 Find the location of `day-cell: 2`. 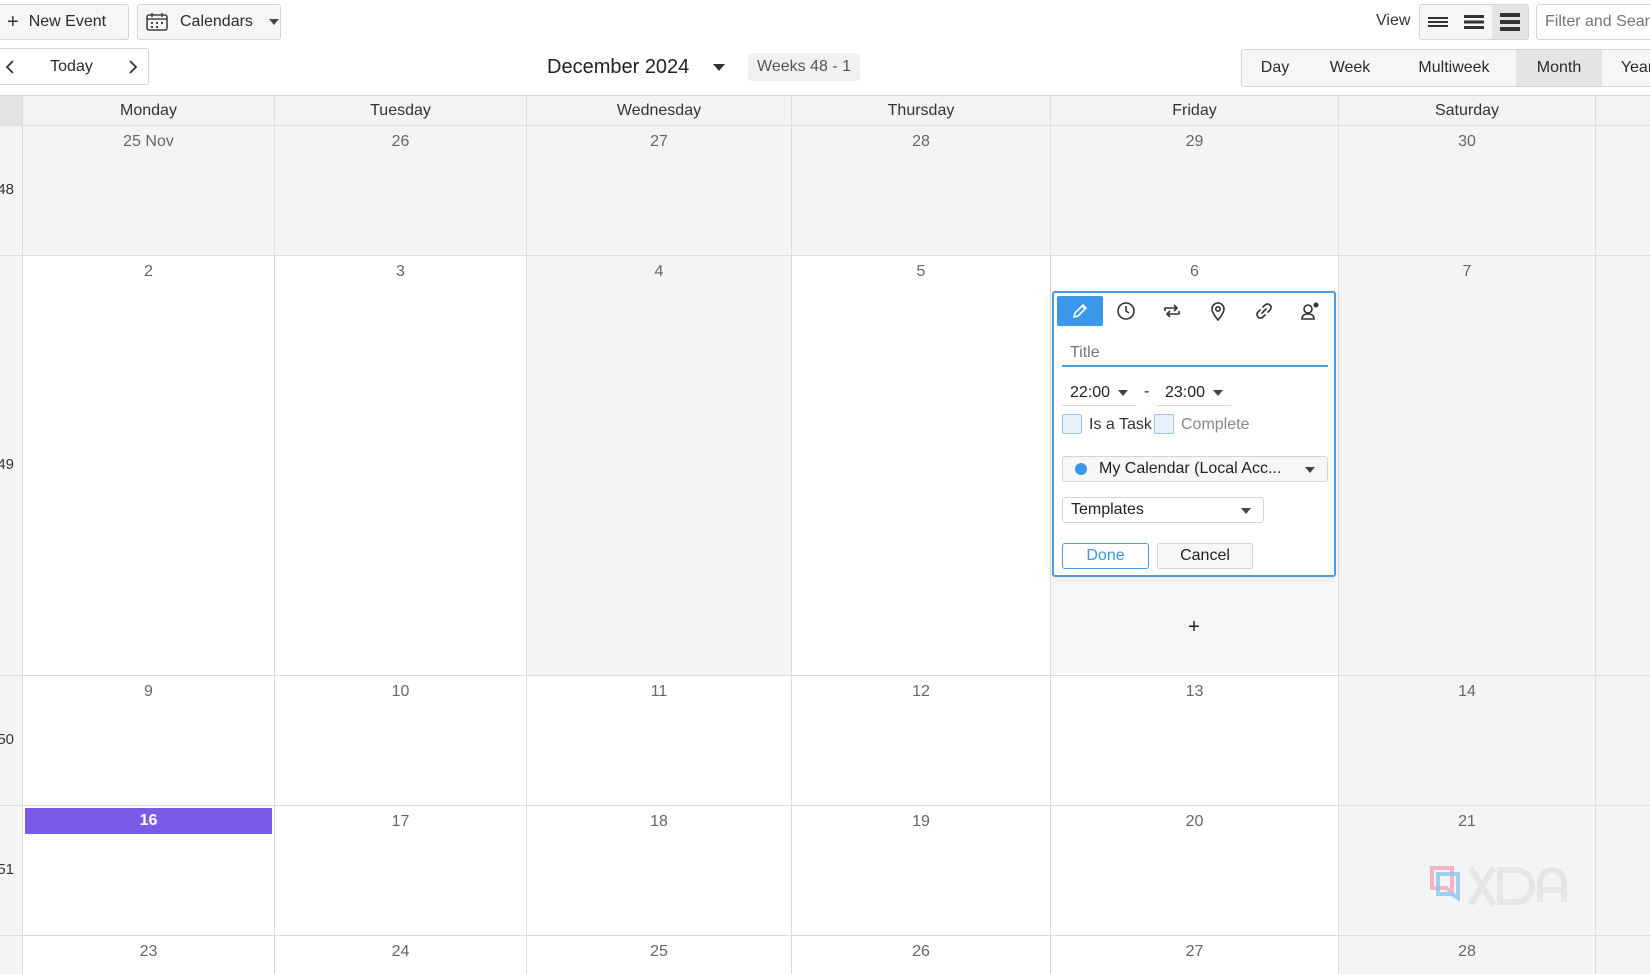

day-cell: 2 is located at coordinates (148, 465).